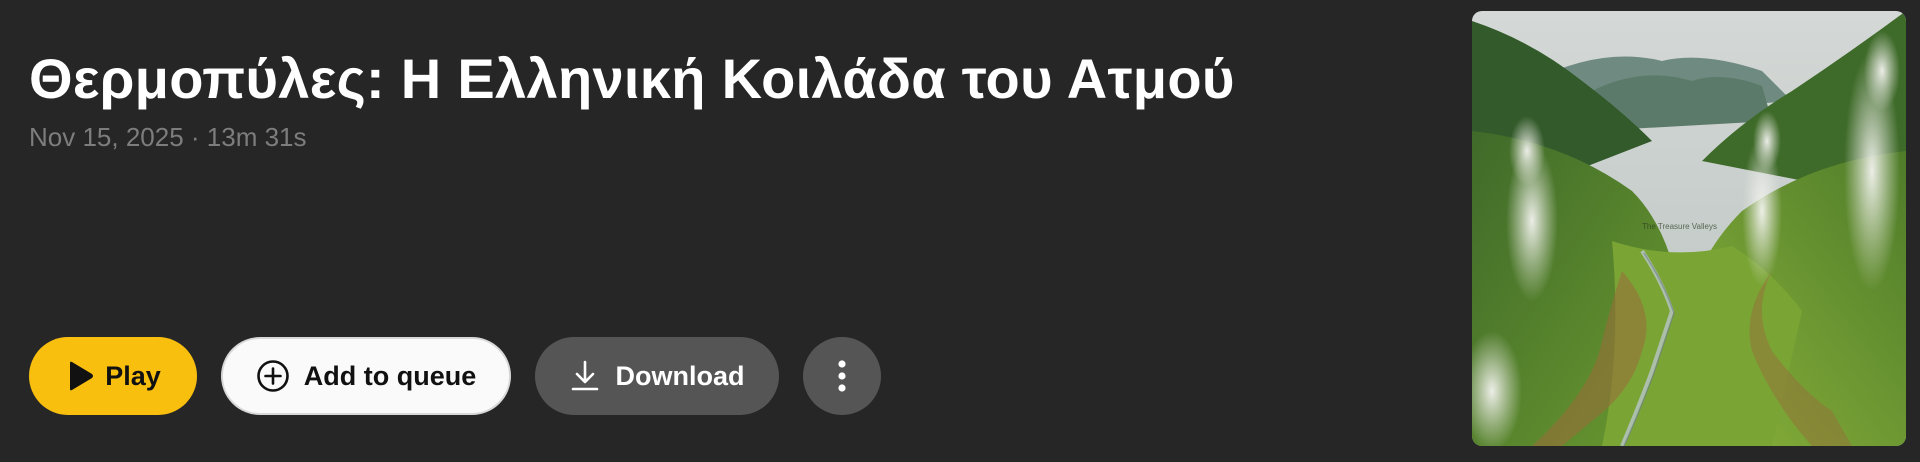 Image resolution: width=1920 pixels, height=462 pixels. What do you see at coordinates (632, 78) in the screenshot?
I see `episode-title: Θερμοπύλες: Η Ελληνική Κοιλάδα του Ατμού` at bounding box center [632, 78].